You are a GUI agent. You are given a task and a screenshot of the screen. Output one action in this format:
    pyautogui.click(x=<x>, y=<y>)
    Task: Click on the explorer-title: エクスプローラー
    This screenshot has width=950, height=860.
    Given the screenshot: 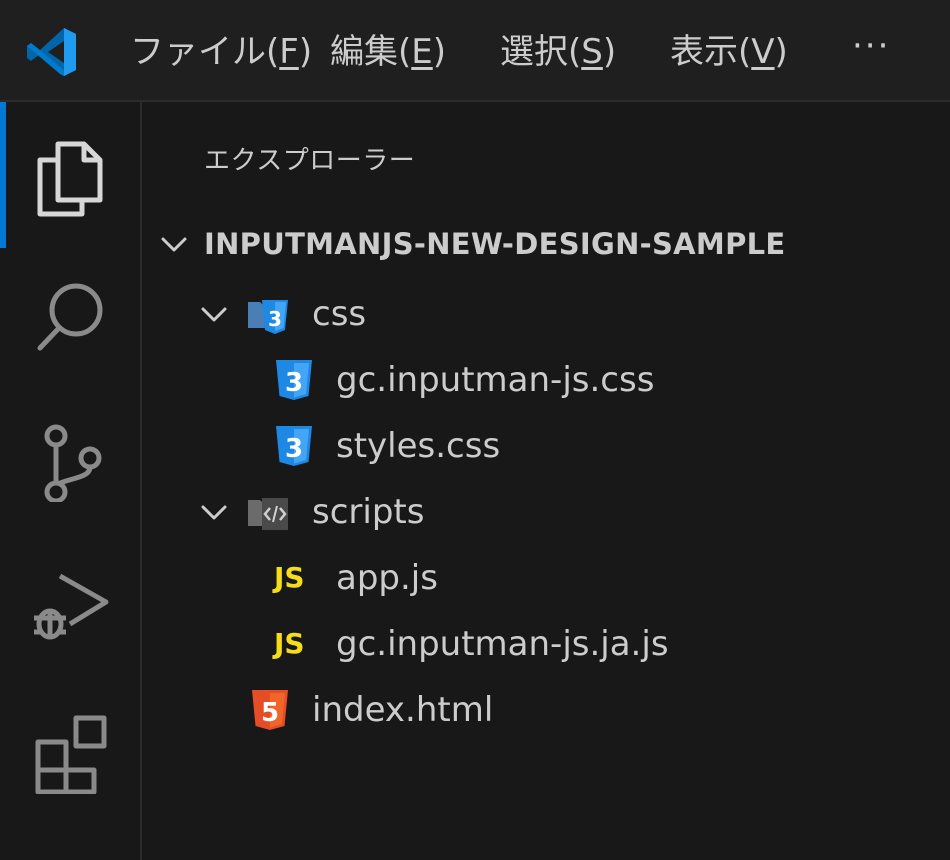 What is the action you would take?
    pyautogui.click(x=310, y=161)
    